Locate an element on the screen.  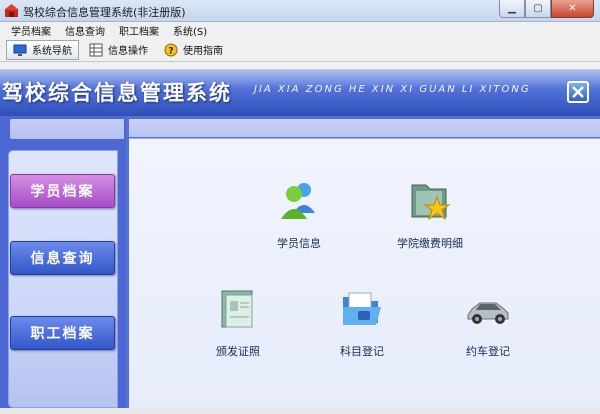
title-bar: 驾校综合信息管理系统(非注册版) ▁ ▢ ✕ is located at coordinates (300, 11).